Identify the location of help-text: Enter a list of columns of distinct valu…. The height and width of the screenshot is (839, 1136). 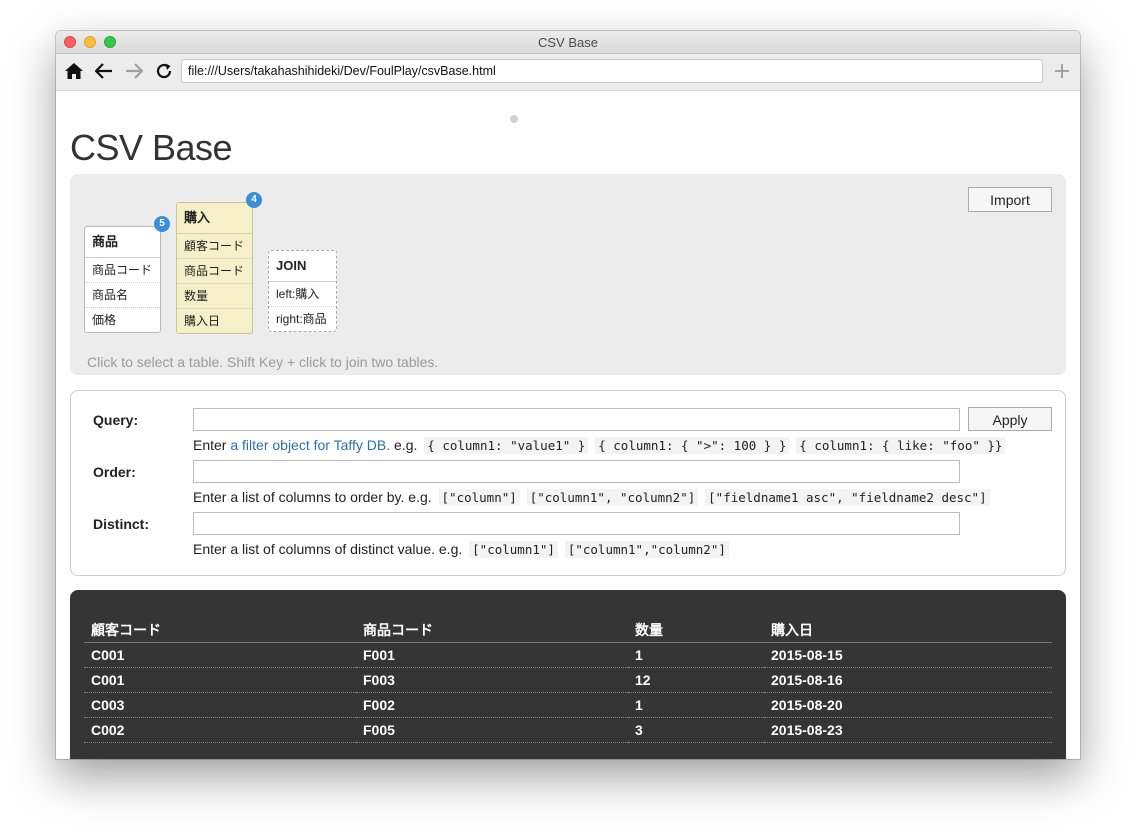
(328, 549).